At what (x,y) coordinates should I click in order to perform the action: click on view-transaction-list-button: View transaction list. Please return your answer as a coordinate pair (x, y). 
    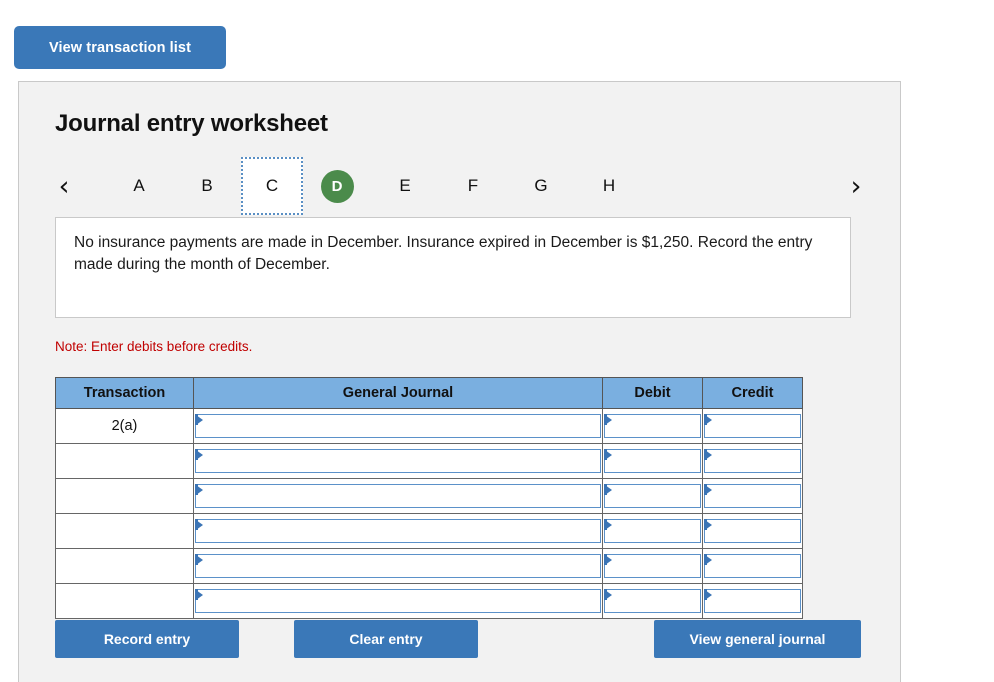
    Looking at the image, I should click on (120, 47).